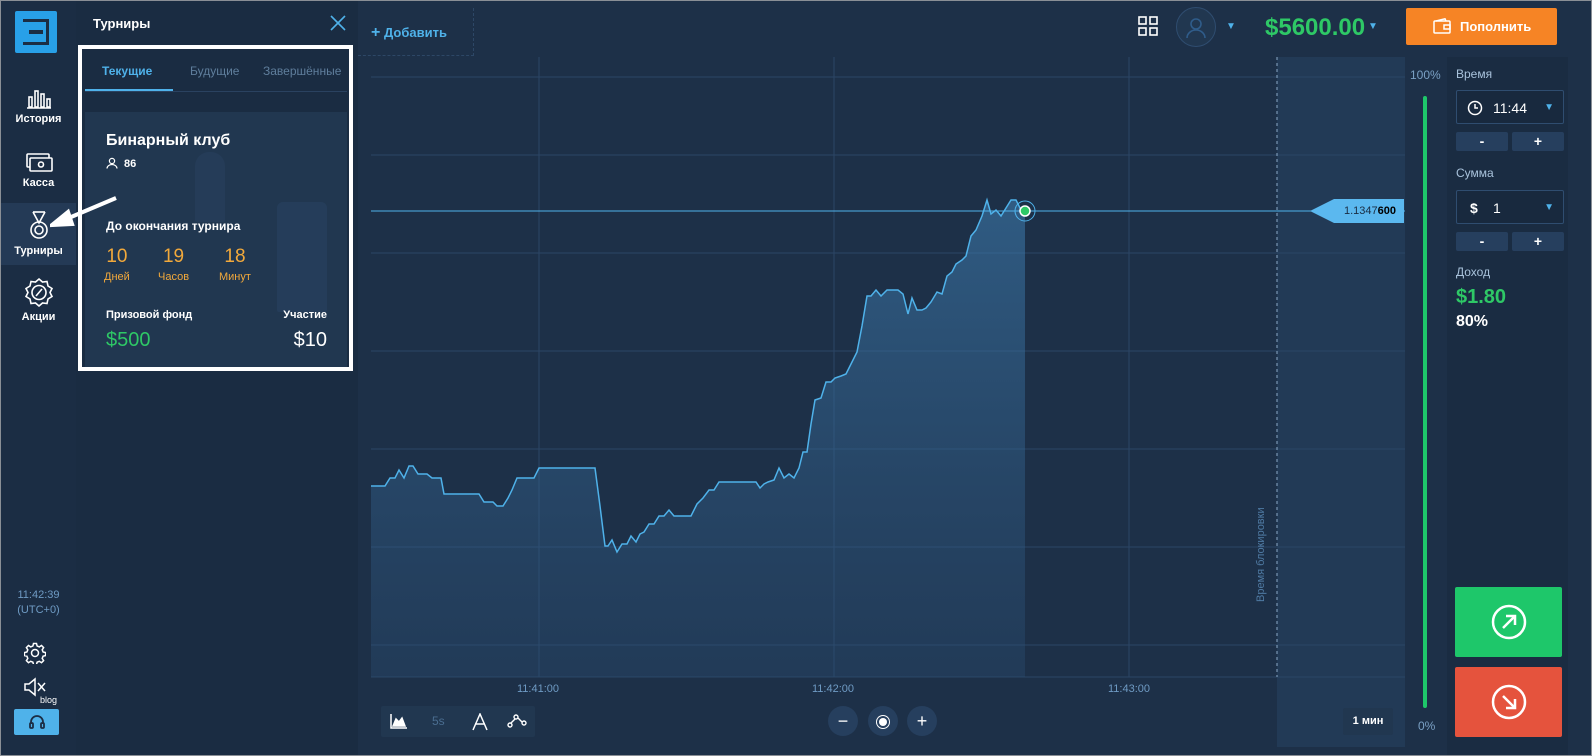  Describe the element at coordinates (1341, 402) in the screenshot. I see `lock-zone` at that location.